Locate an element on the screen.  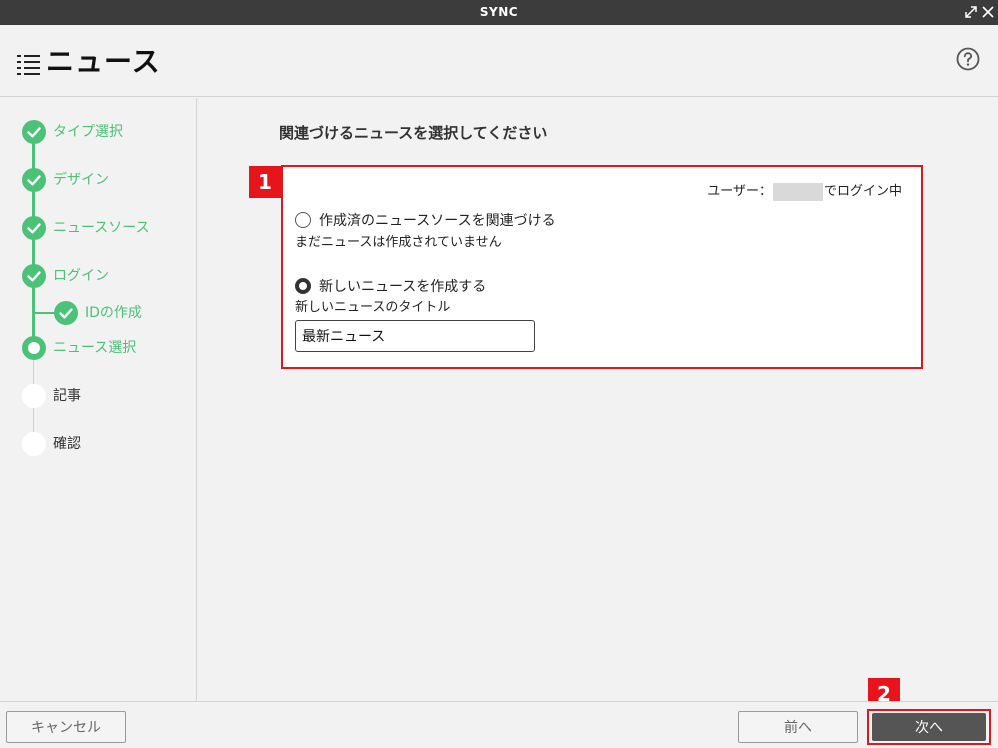
step-label-login: ログイン is located at coordinates (81, 276).